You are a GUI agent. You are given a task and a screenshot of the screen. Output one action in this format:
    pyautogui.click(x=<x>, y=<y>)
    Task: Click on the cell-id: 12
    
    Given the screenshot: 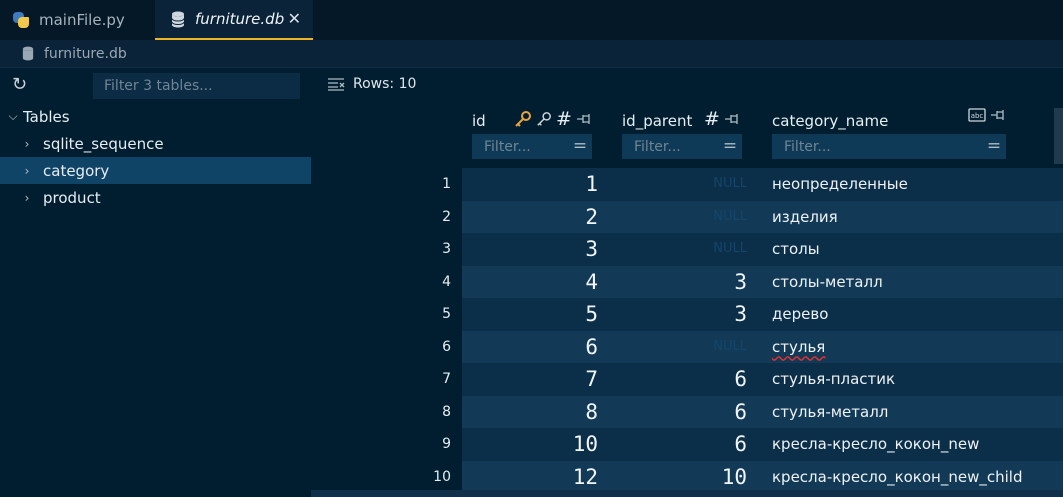 What is the action you would take?
    pyautogui.click(x=530, y=477)
    